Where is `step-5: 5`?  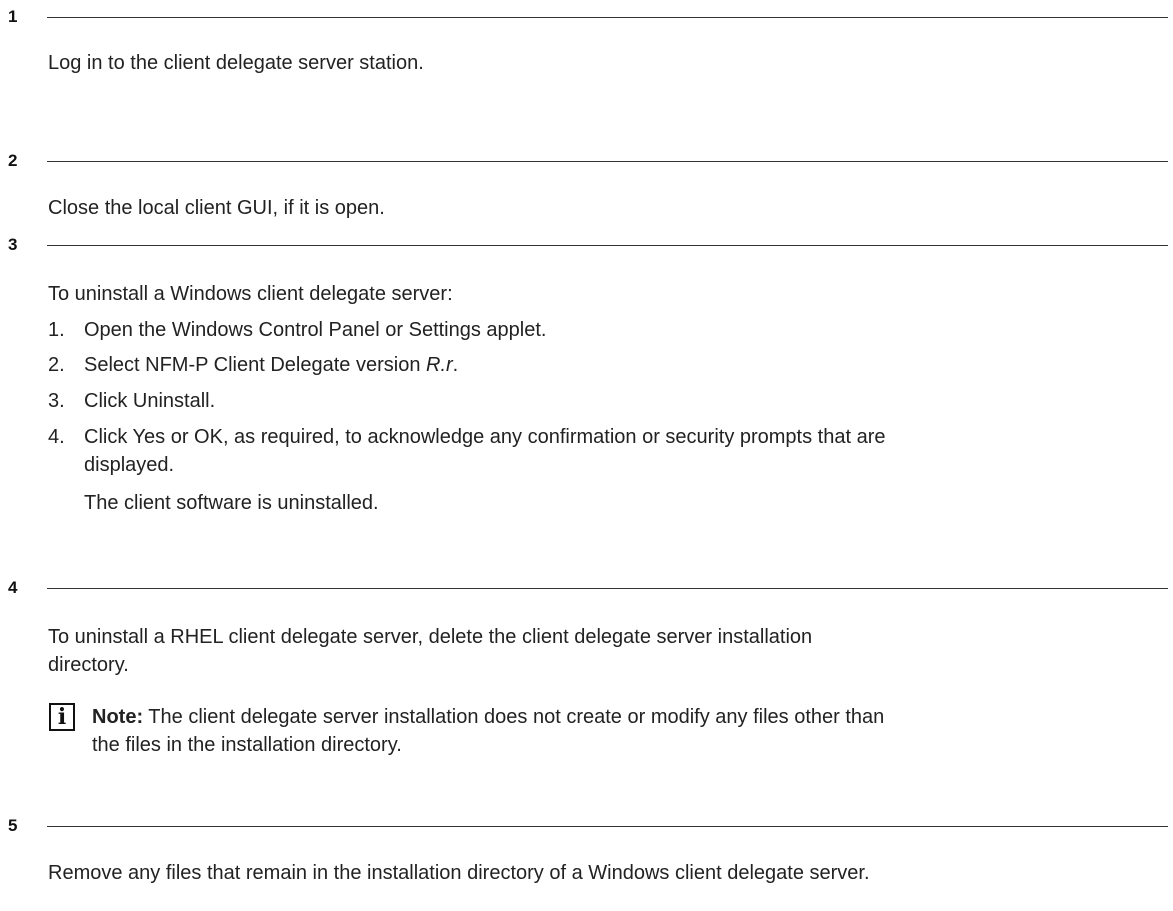
step-5: 5 is located at coordinates (586, 827).